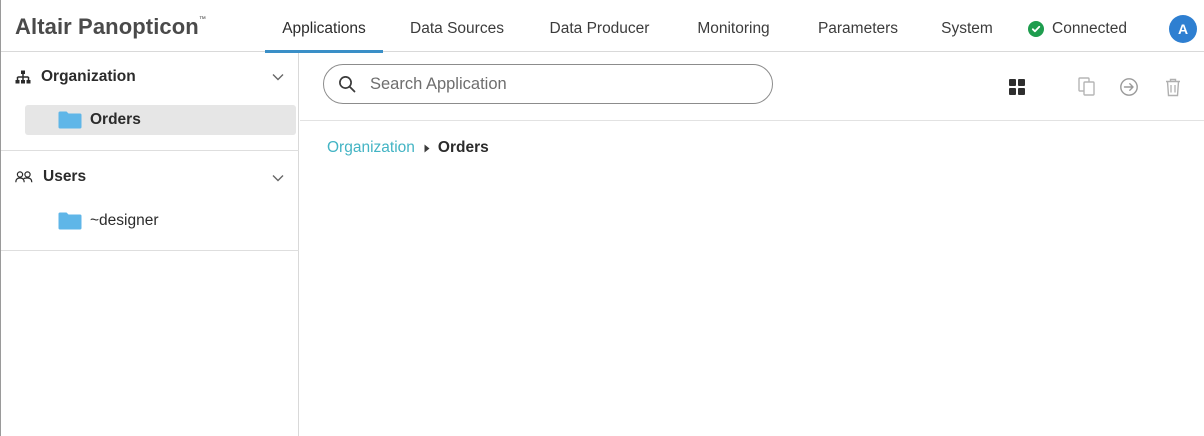  What do you see at coordinates (733, 26) in the screenshot?
I see `tab-monitoring: Monitoring` at bounding box center [733, 26].